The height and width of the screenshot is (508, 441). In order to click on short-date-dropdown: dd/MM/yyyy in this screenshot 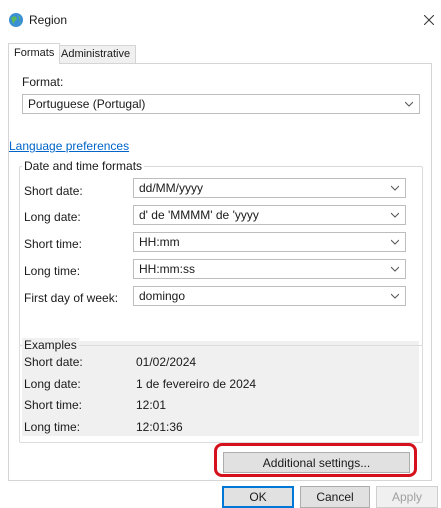, I will do `click(269, 188)`.